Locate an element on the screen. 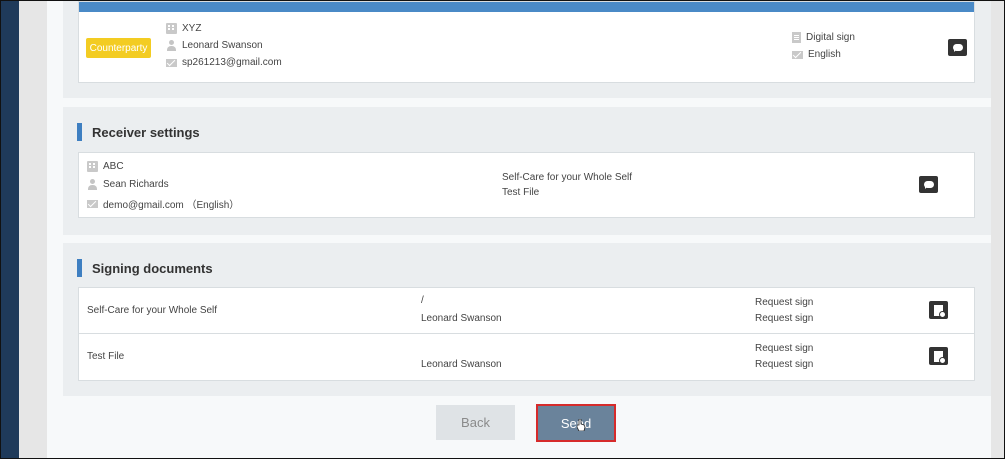 Image resolution: width=1005 pixels, height=459 pixels. left-gutter is located at coordinates (33, 229).